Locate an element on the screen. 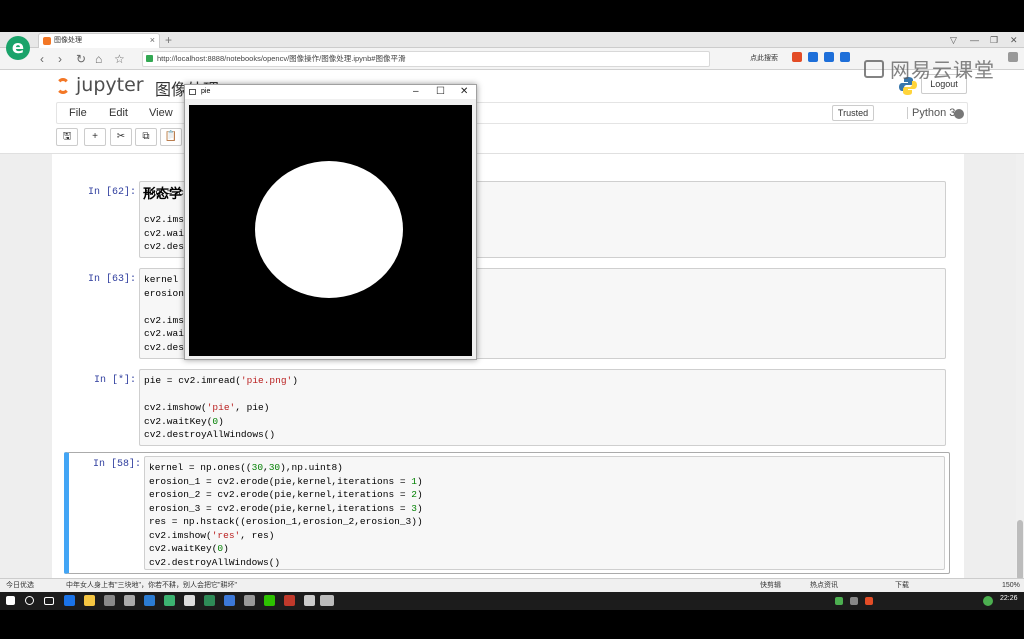  top-black-bar is located at coordinates (512, 16).